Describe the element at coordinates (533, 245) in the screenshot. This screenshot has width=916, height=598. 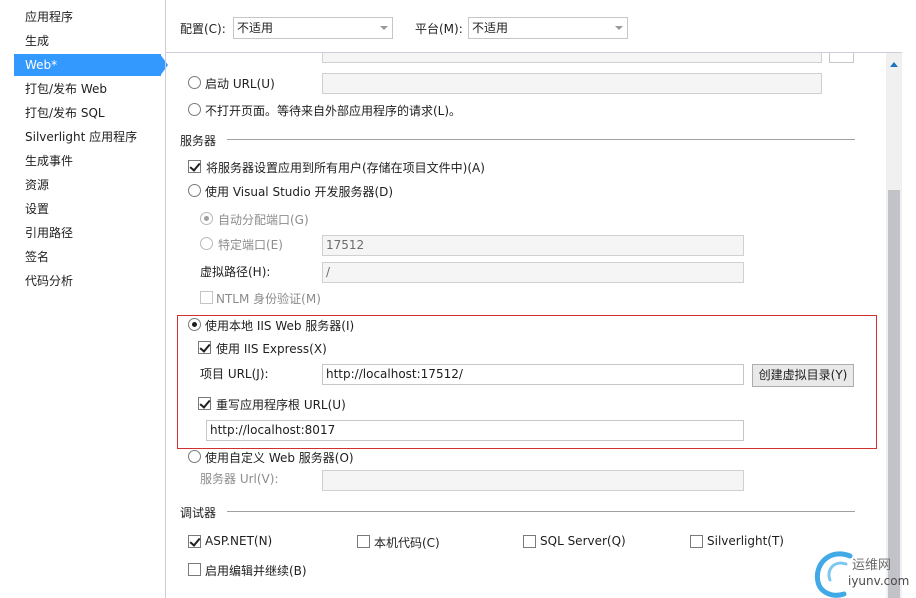
I see `specific-port-input: 17512` at that location.